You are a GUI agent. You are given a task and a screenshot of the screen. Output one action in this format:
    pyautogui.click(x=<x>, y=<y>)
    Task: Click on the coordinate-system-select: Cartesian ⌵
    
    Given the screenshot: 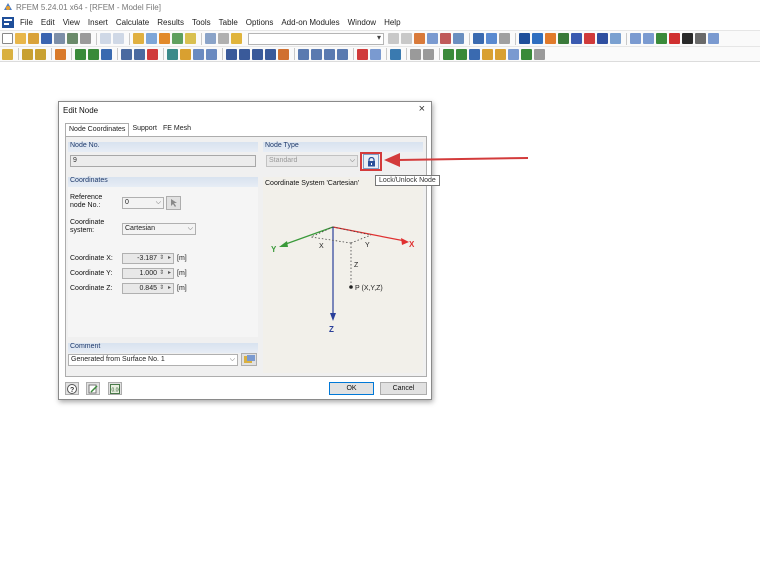 What is the action you would take?
    pyautogui.click(x=159, y=229)
    